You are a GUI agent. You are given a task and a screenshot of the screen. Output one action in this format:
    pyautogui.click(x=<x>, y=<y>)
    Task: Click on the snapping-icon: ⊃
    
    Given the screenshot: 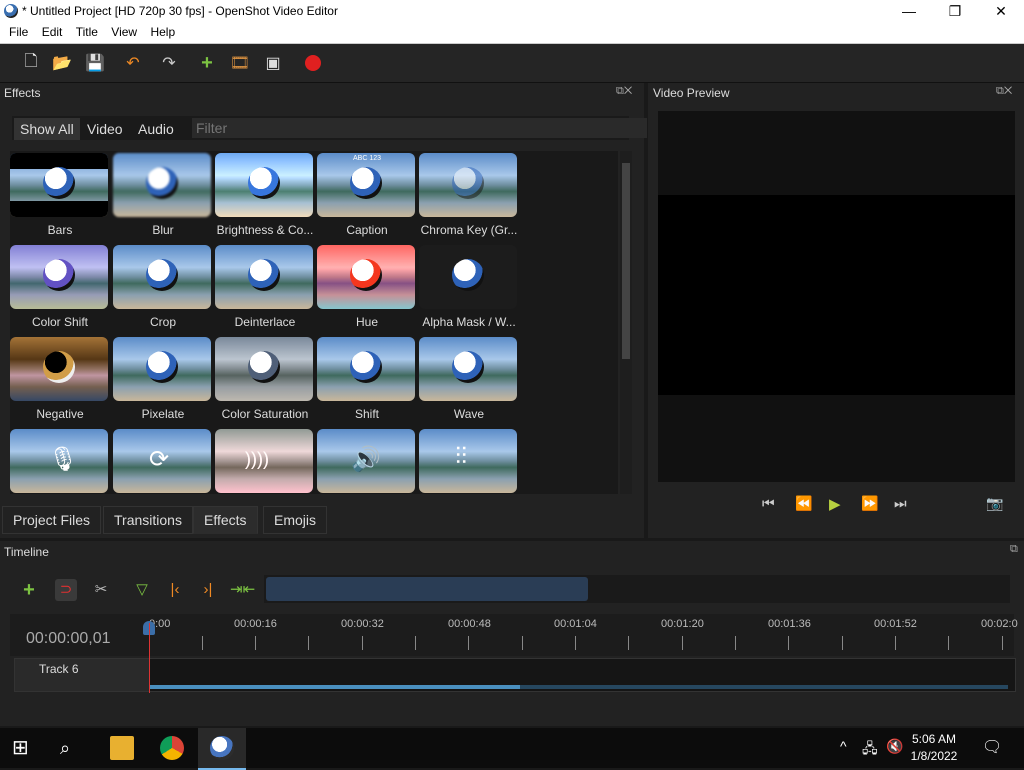 What is the action you would take?
    pyautogui.click(x=66, y=590)
    